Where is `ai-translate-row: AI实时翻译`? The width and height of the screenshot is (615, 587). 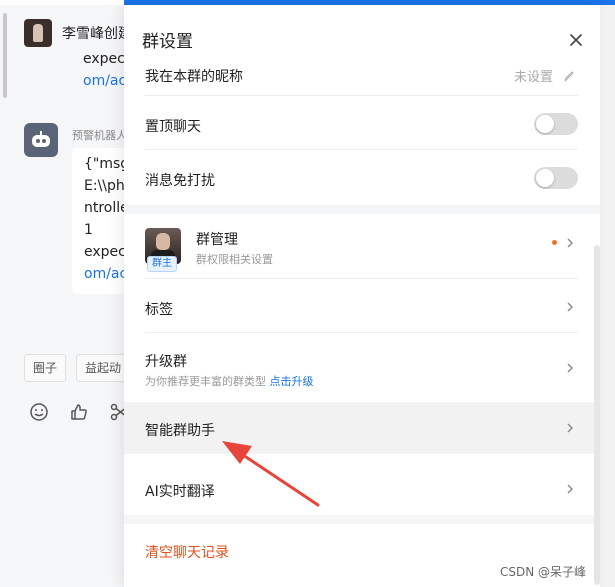
ai-translate-row: AI实时翻译 is located at coordinates (362, 489).